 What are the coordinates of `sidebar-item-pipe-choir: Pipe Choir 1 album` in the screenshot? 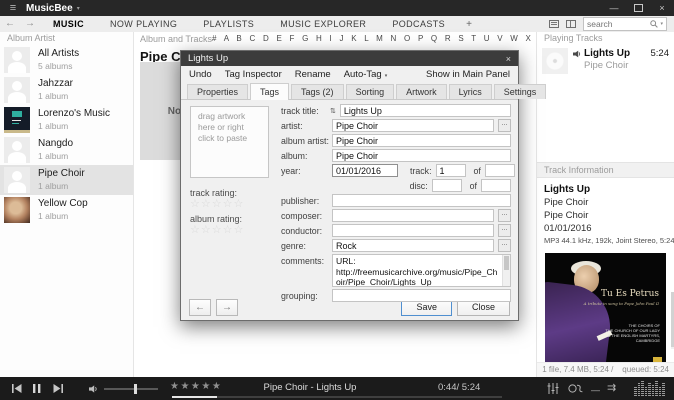 It's located at (66, 180).